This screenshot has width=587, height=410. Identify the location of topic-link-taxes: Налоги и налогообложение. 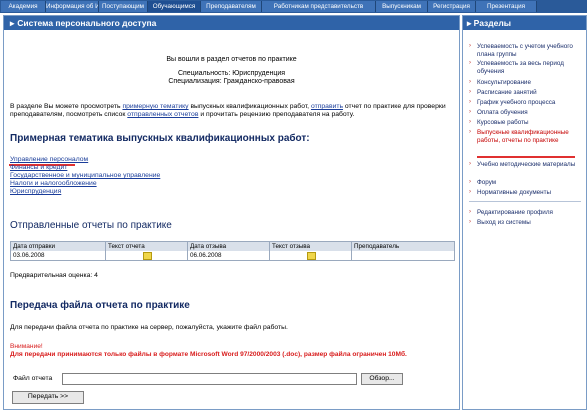
(53, 184).